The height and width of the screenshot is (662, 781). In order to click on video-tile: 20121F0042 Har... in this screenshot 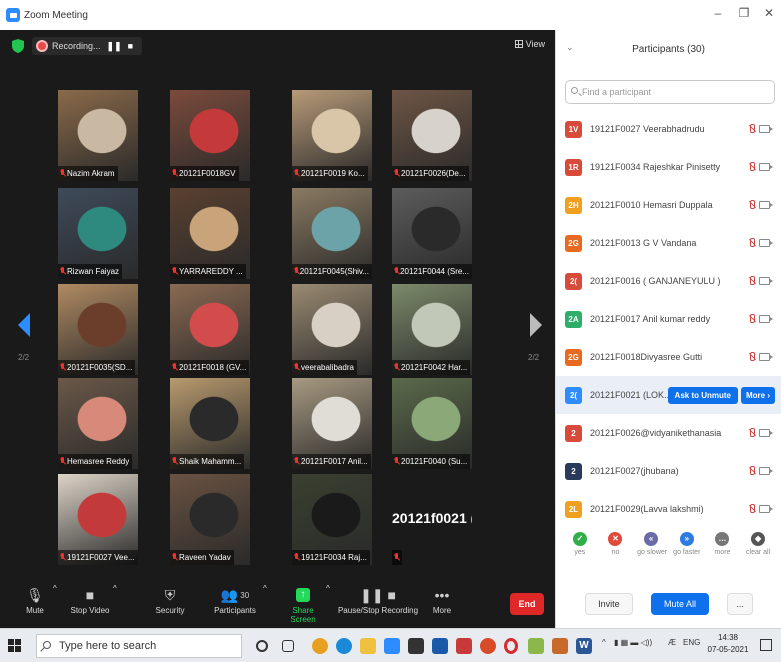, I will do `click(432, 329)`.